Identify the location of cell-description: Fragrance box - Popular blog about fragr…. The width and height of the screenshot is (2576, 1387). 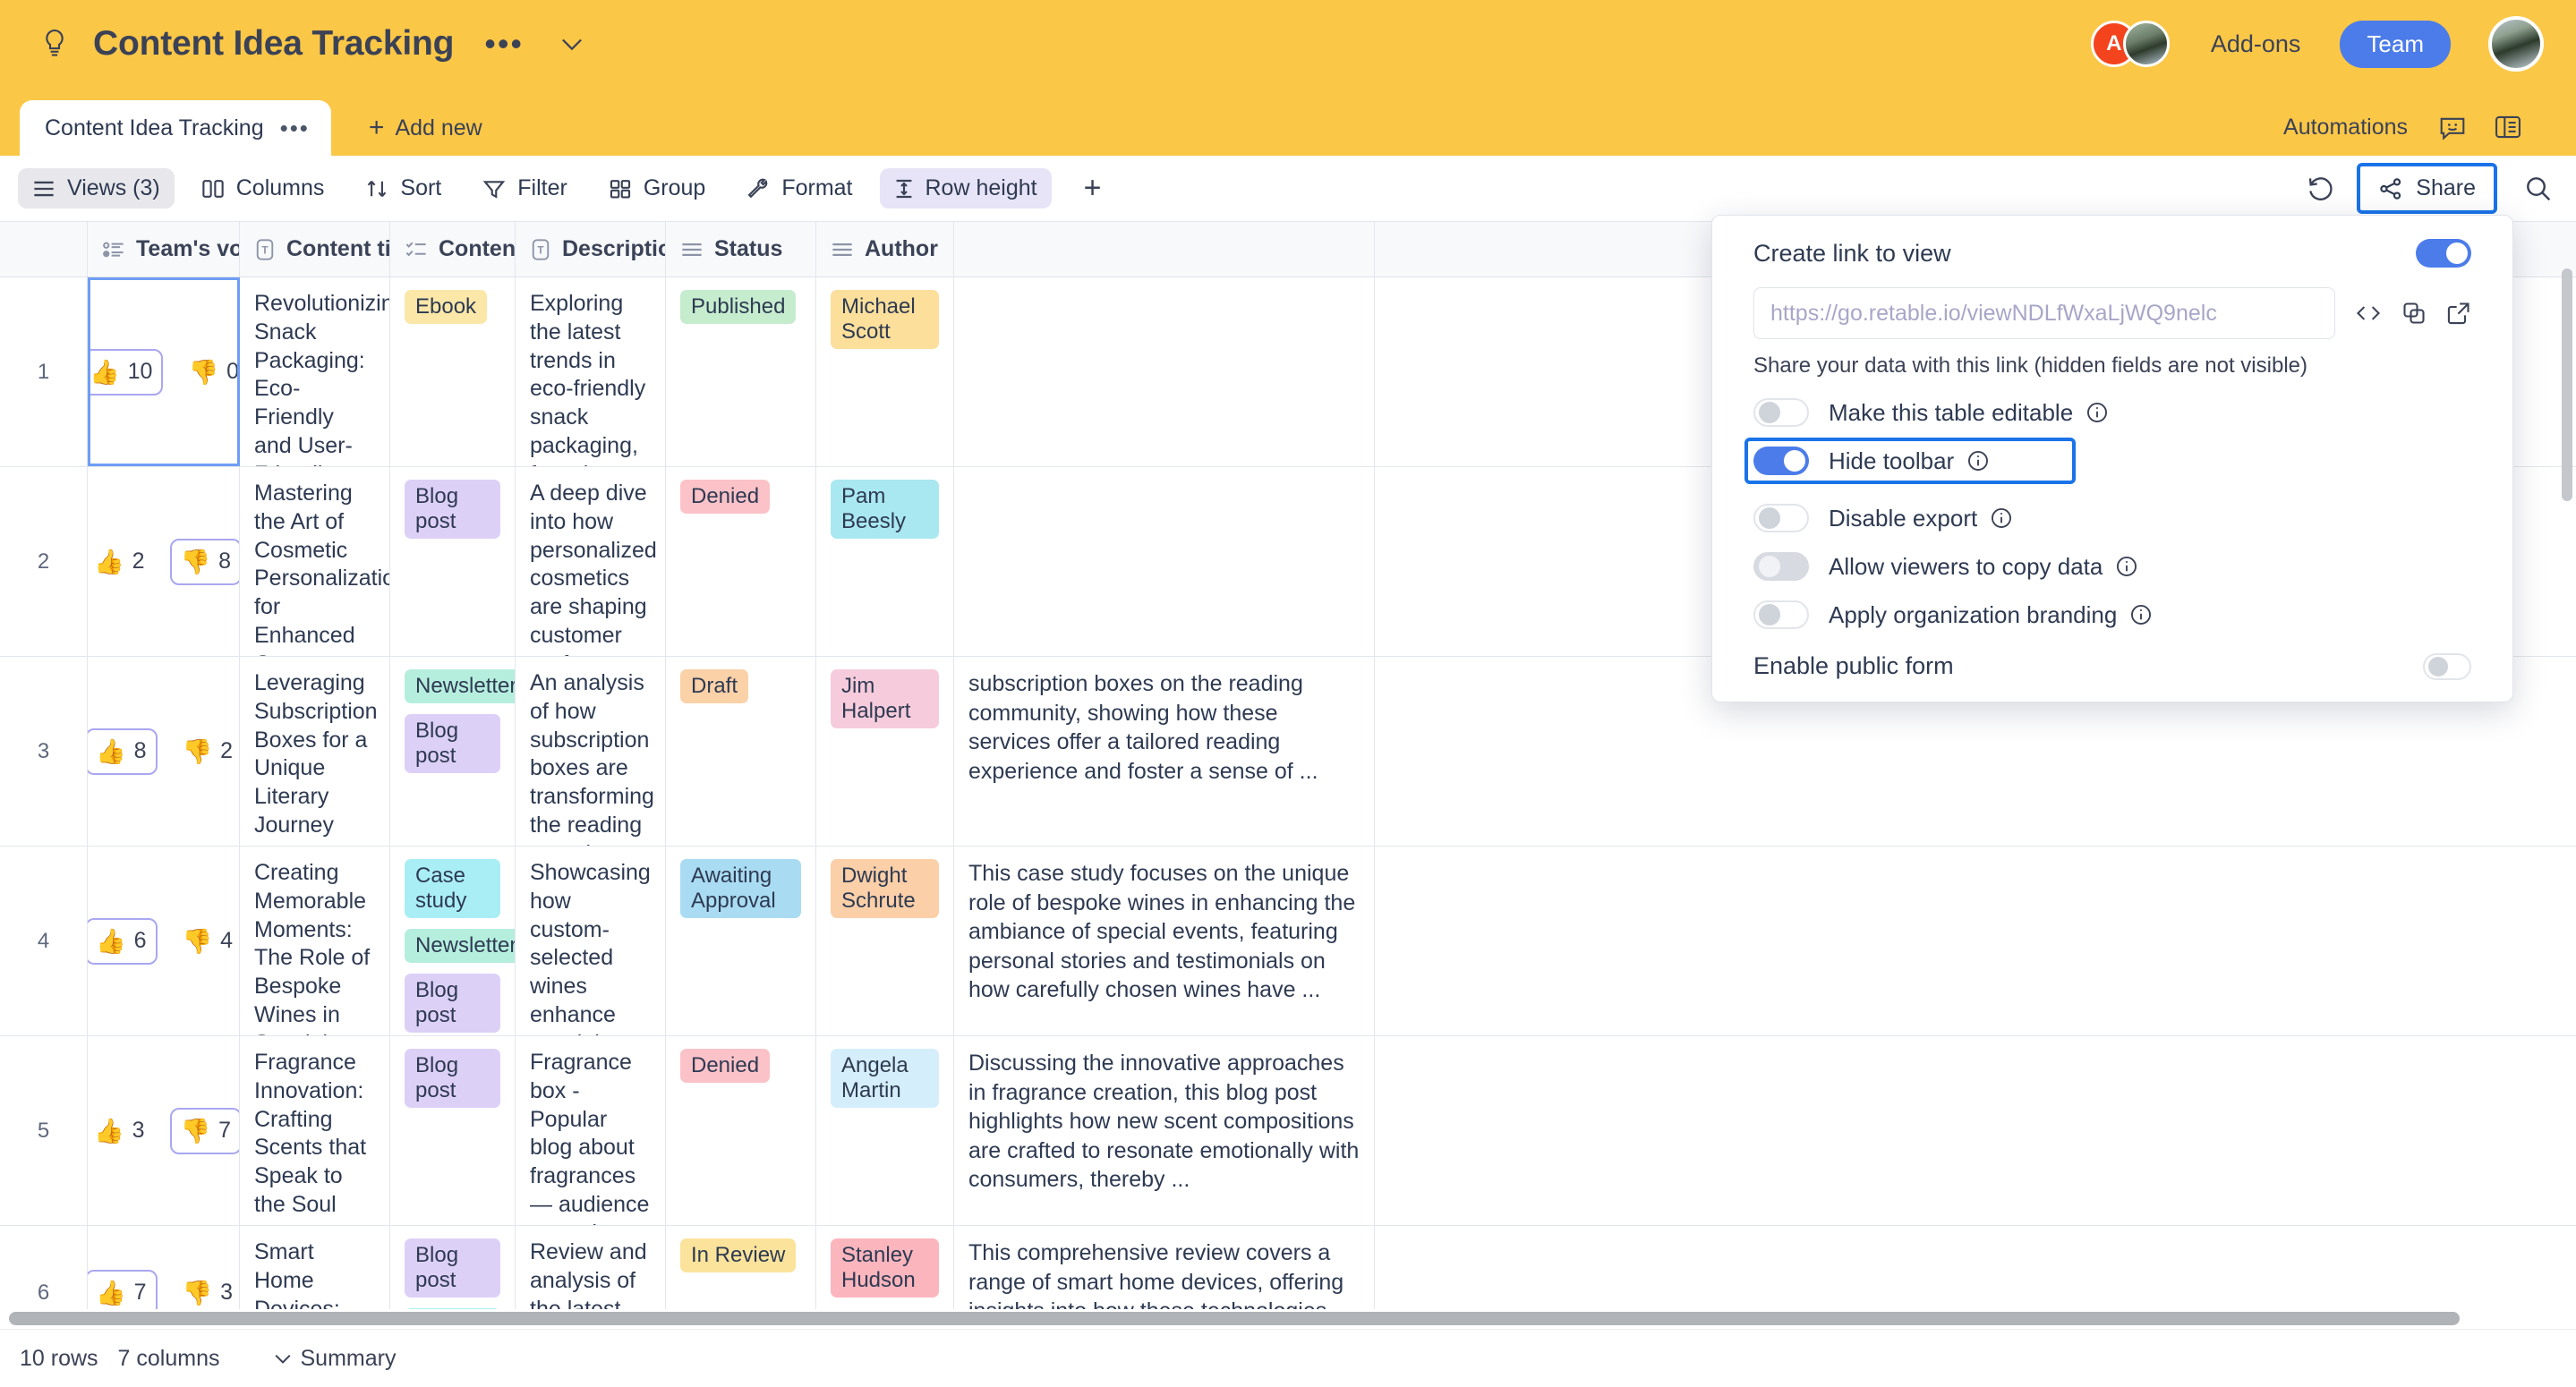
(591, 1130).